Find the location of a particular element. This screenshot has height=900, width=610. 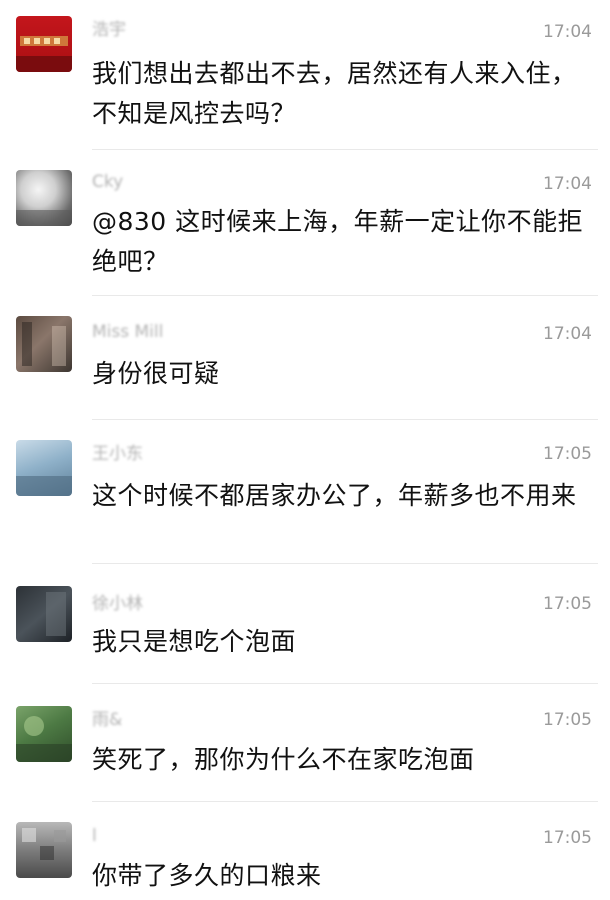

message-text: 我们想出去都出不去，居然还有人来入住，不知是风控去吗？ is located at coordinates (334, 93).